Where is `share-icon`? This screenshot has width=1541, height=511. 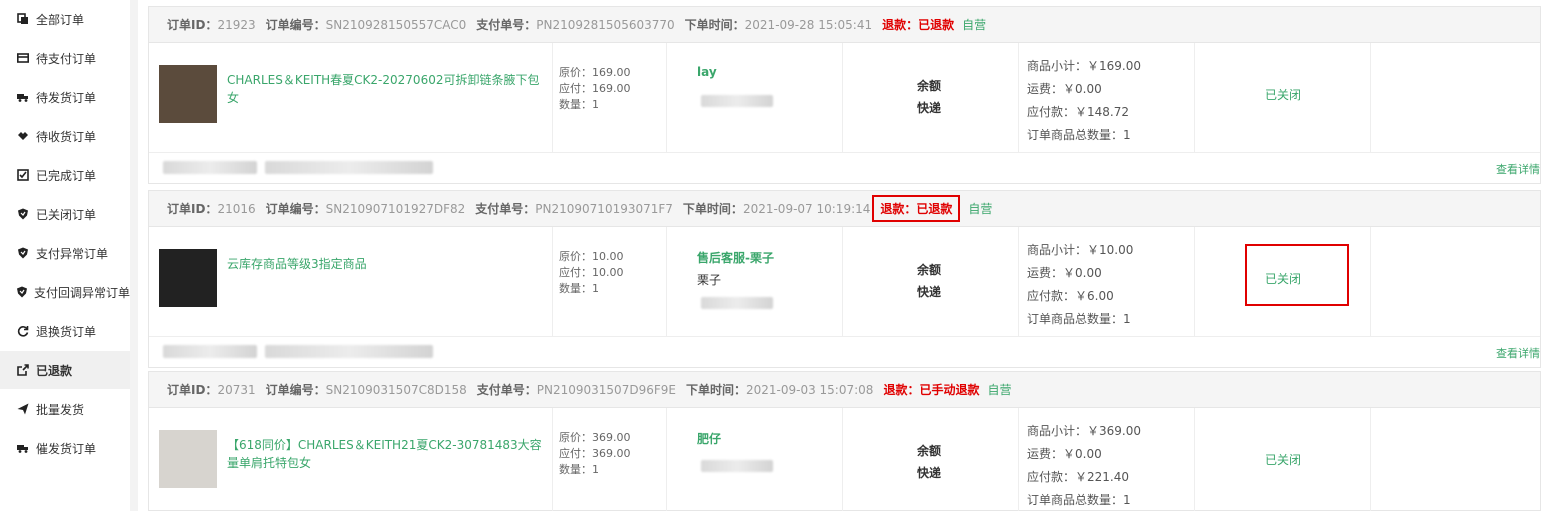 share-icon is located at coordinates (23, 370).